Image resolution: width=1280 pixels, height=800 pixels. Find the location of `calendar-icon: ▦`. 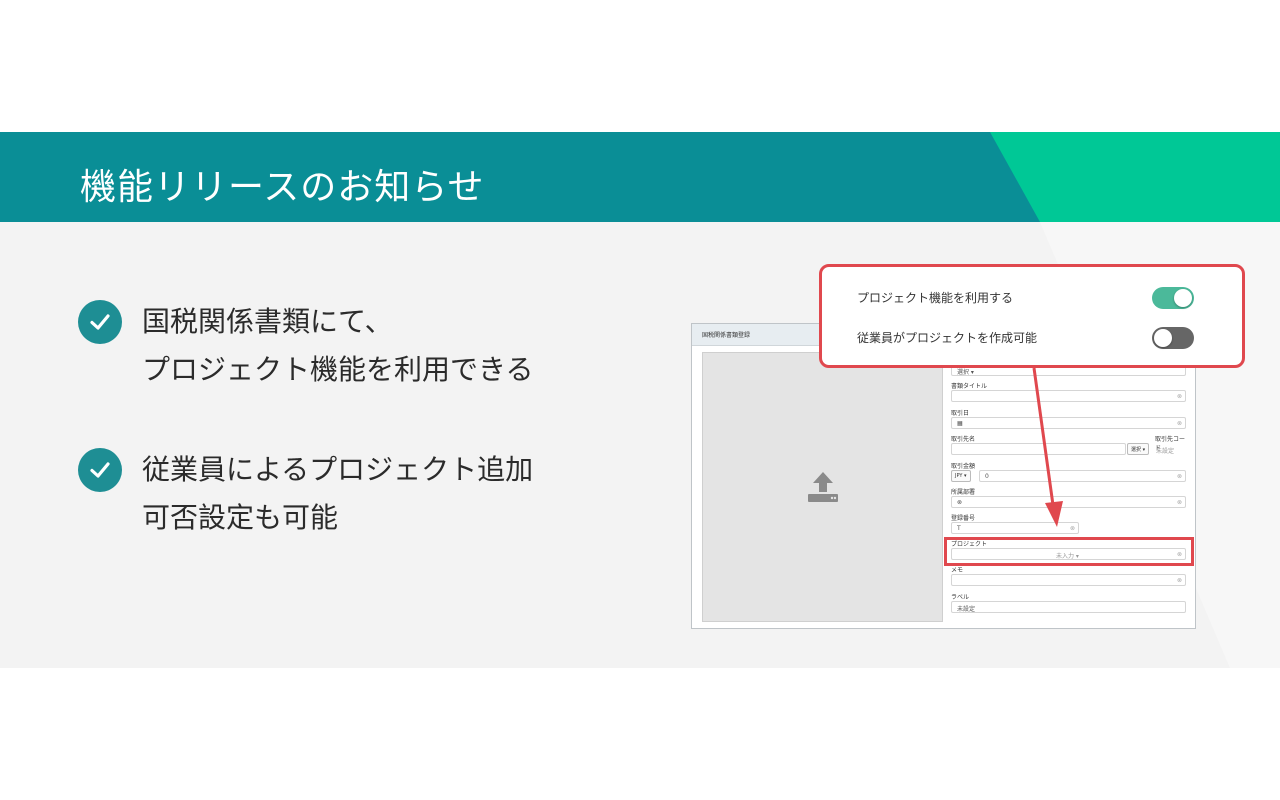

calendar-icon: ▦ is located at coordinates (960, 423).